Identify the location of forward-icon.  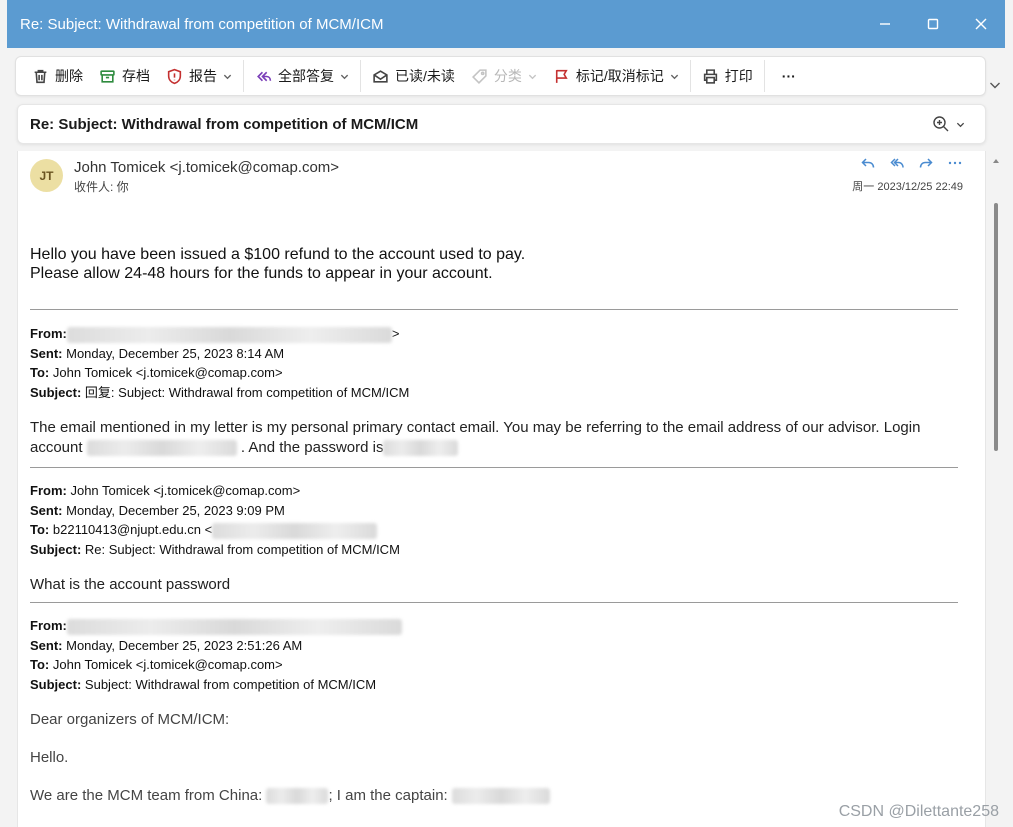
(926, 163).